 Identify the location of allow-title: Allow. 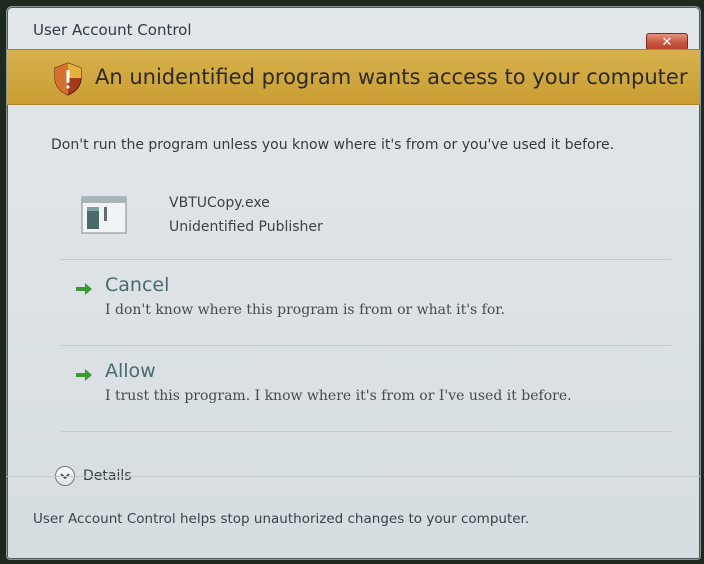
(130, 371).